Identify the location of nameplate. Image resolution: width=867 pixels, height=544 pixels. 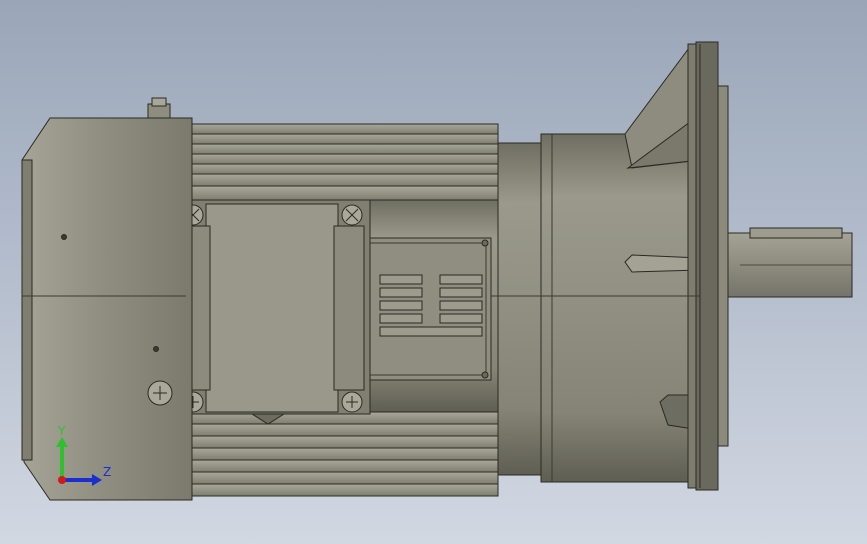
(428, 309).